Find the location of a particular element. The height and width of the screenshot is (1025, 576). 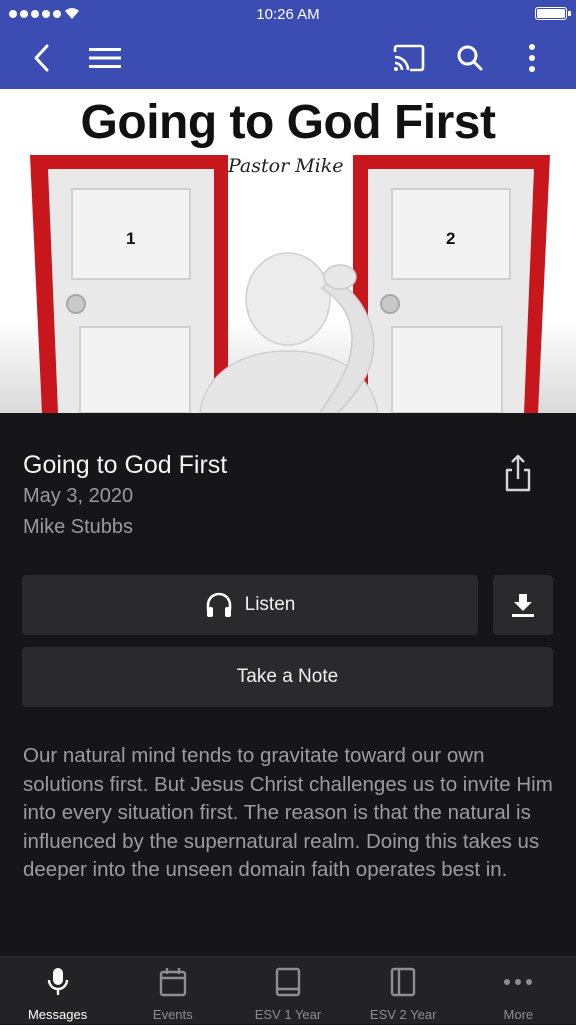

calendar-icon is located at coordinates (173, 982).